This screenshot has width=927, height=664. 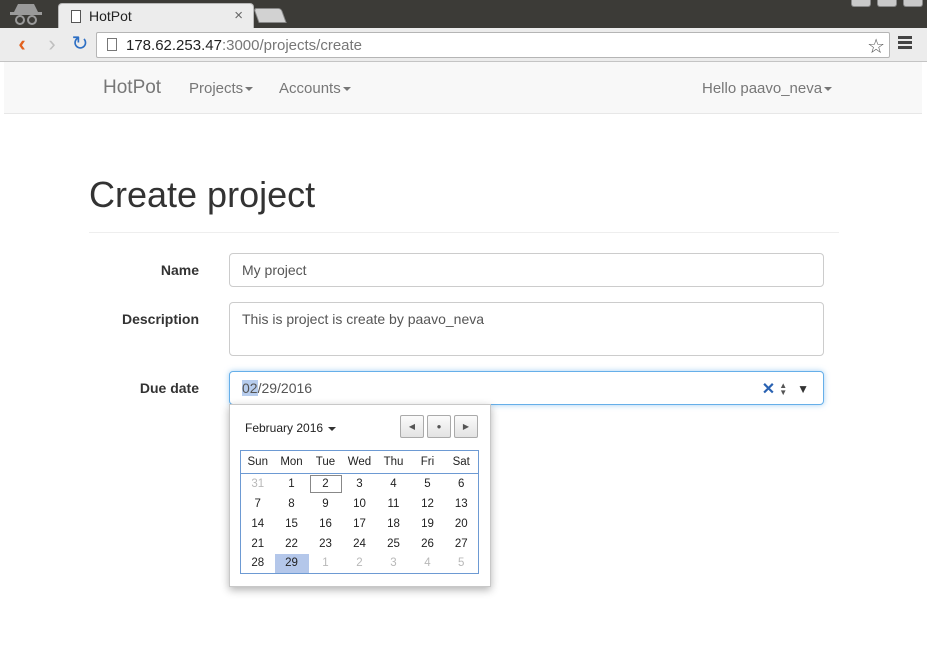 I want to click on clear-date-icon: ✕, so click(x=768, y=389).